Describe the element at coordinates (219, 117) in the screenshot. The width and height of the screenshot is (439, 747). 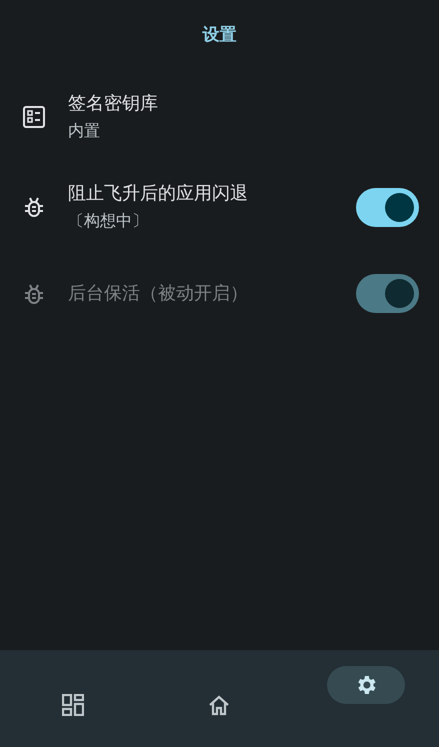
I see `setting-row: 签名密钥库 内置` at that location.